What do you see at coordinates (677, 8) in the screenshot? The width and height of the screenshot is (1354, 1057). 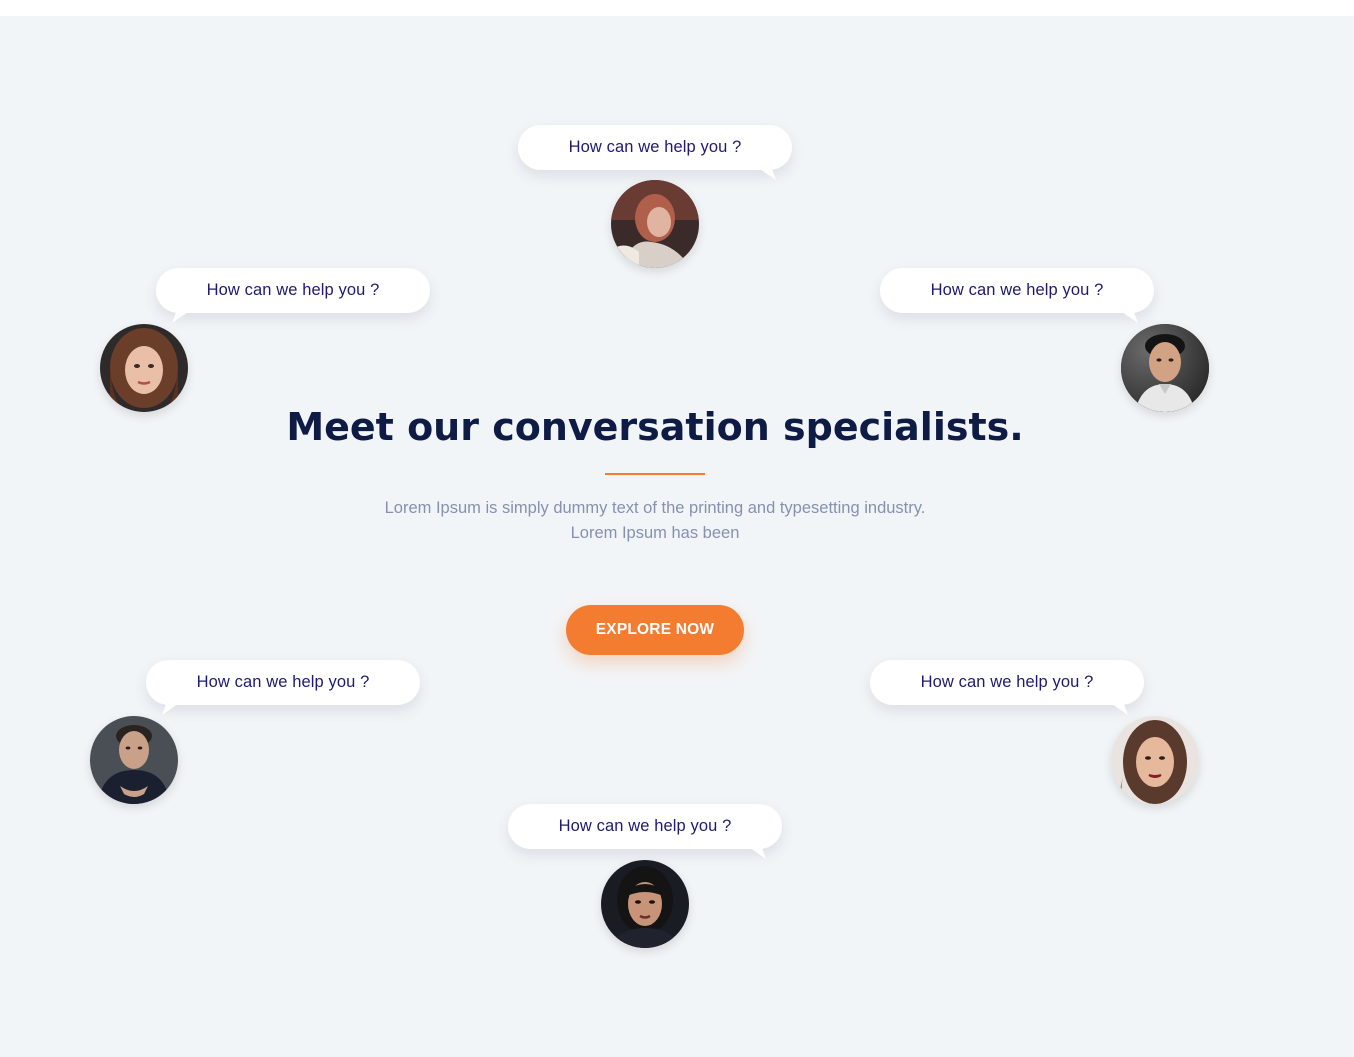 I see `top-header-strip` at bounding box center [677, 8].